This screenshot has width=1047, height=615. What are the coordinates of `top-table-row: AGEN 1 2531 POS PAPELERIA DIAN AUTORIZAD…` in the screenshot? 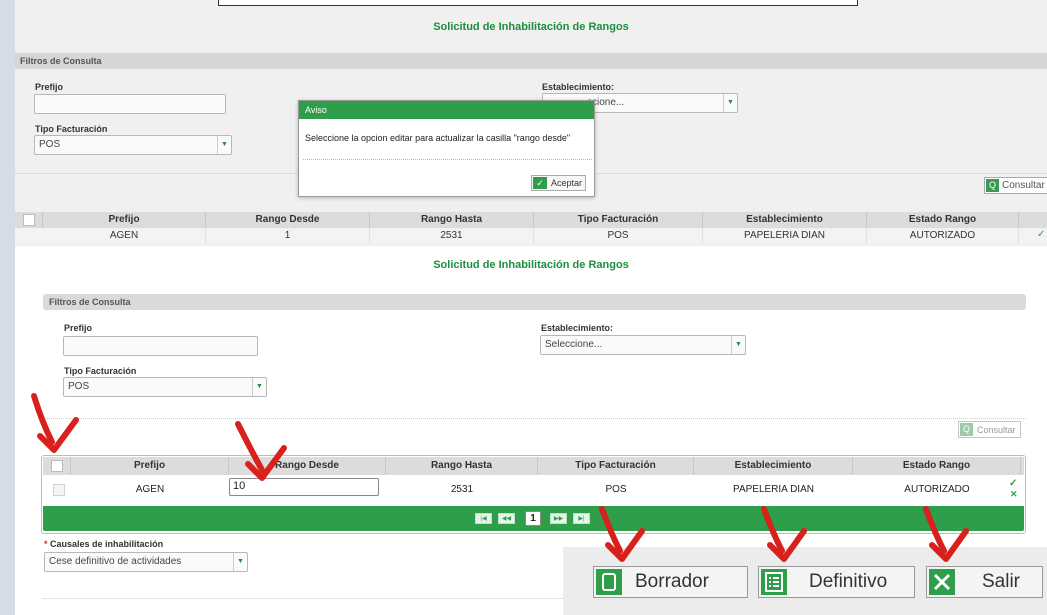 It's located at (531, 236).